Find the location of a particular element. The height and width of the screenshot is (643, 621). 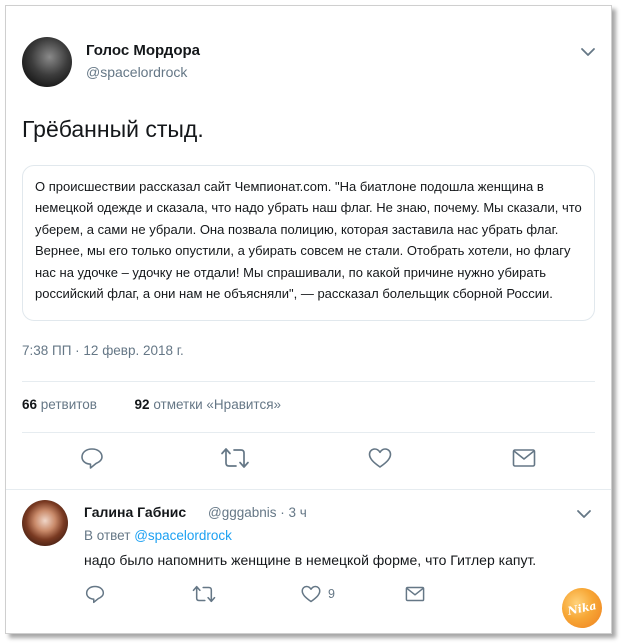

likes-label: отметки «Нравится» is located at coordinates (217, 404).